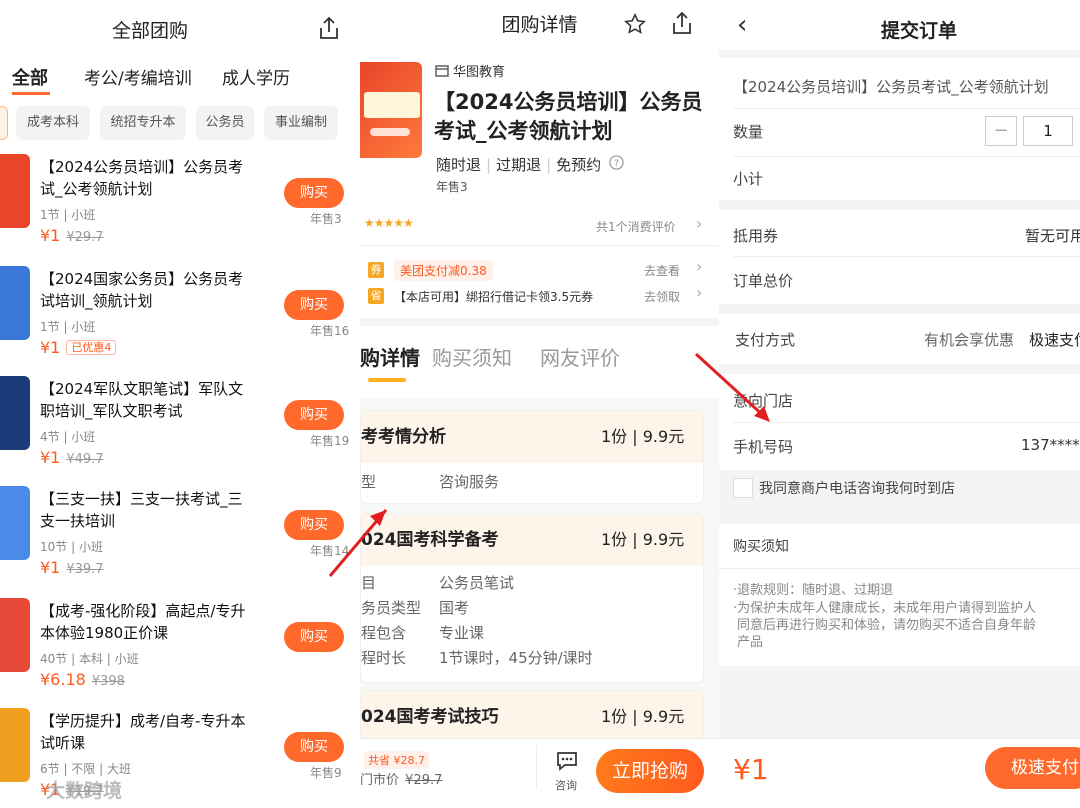 This screenshot has width=1080, height=808. What do you see at coordinates (539, 322) in the screenshot?
I see `divider` at bounding box center [539, 322].